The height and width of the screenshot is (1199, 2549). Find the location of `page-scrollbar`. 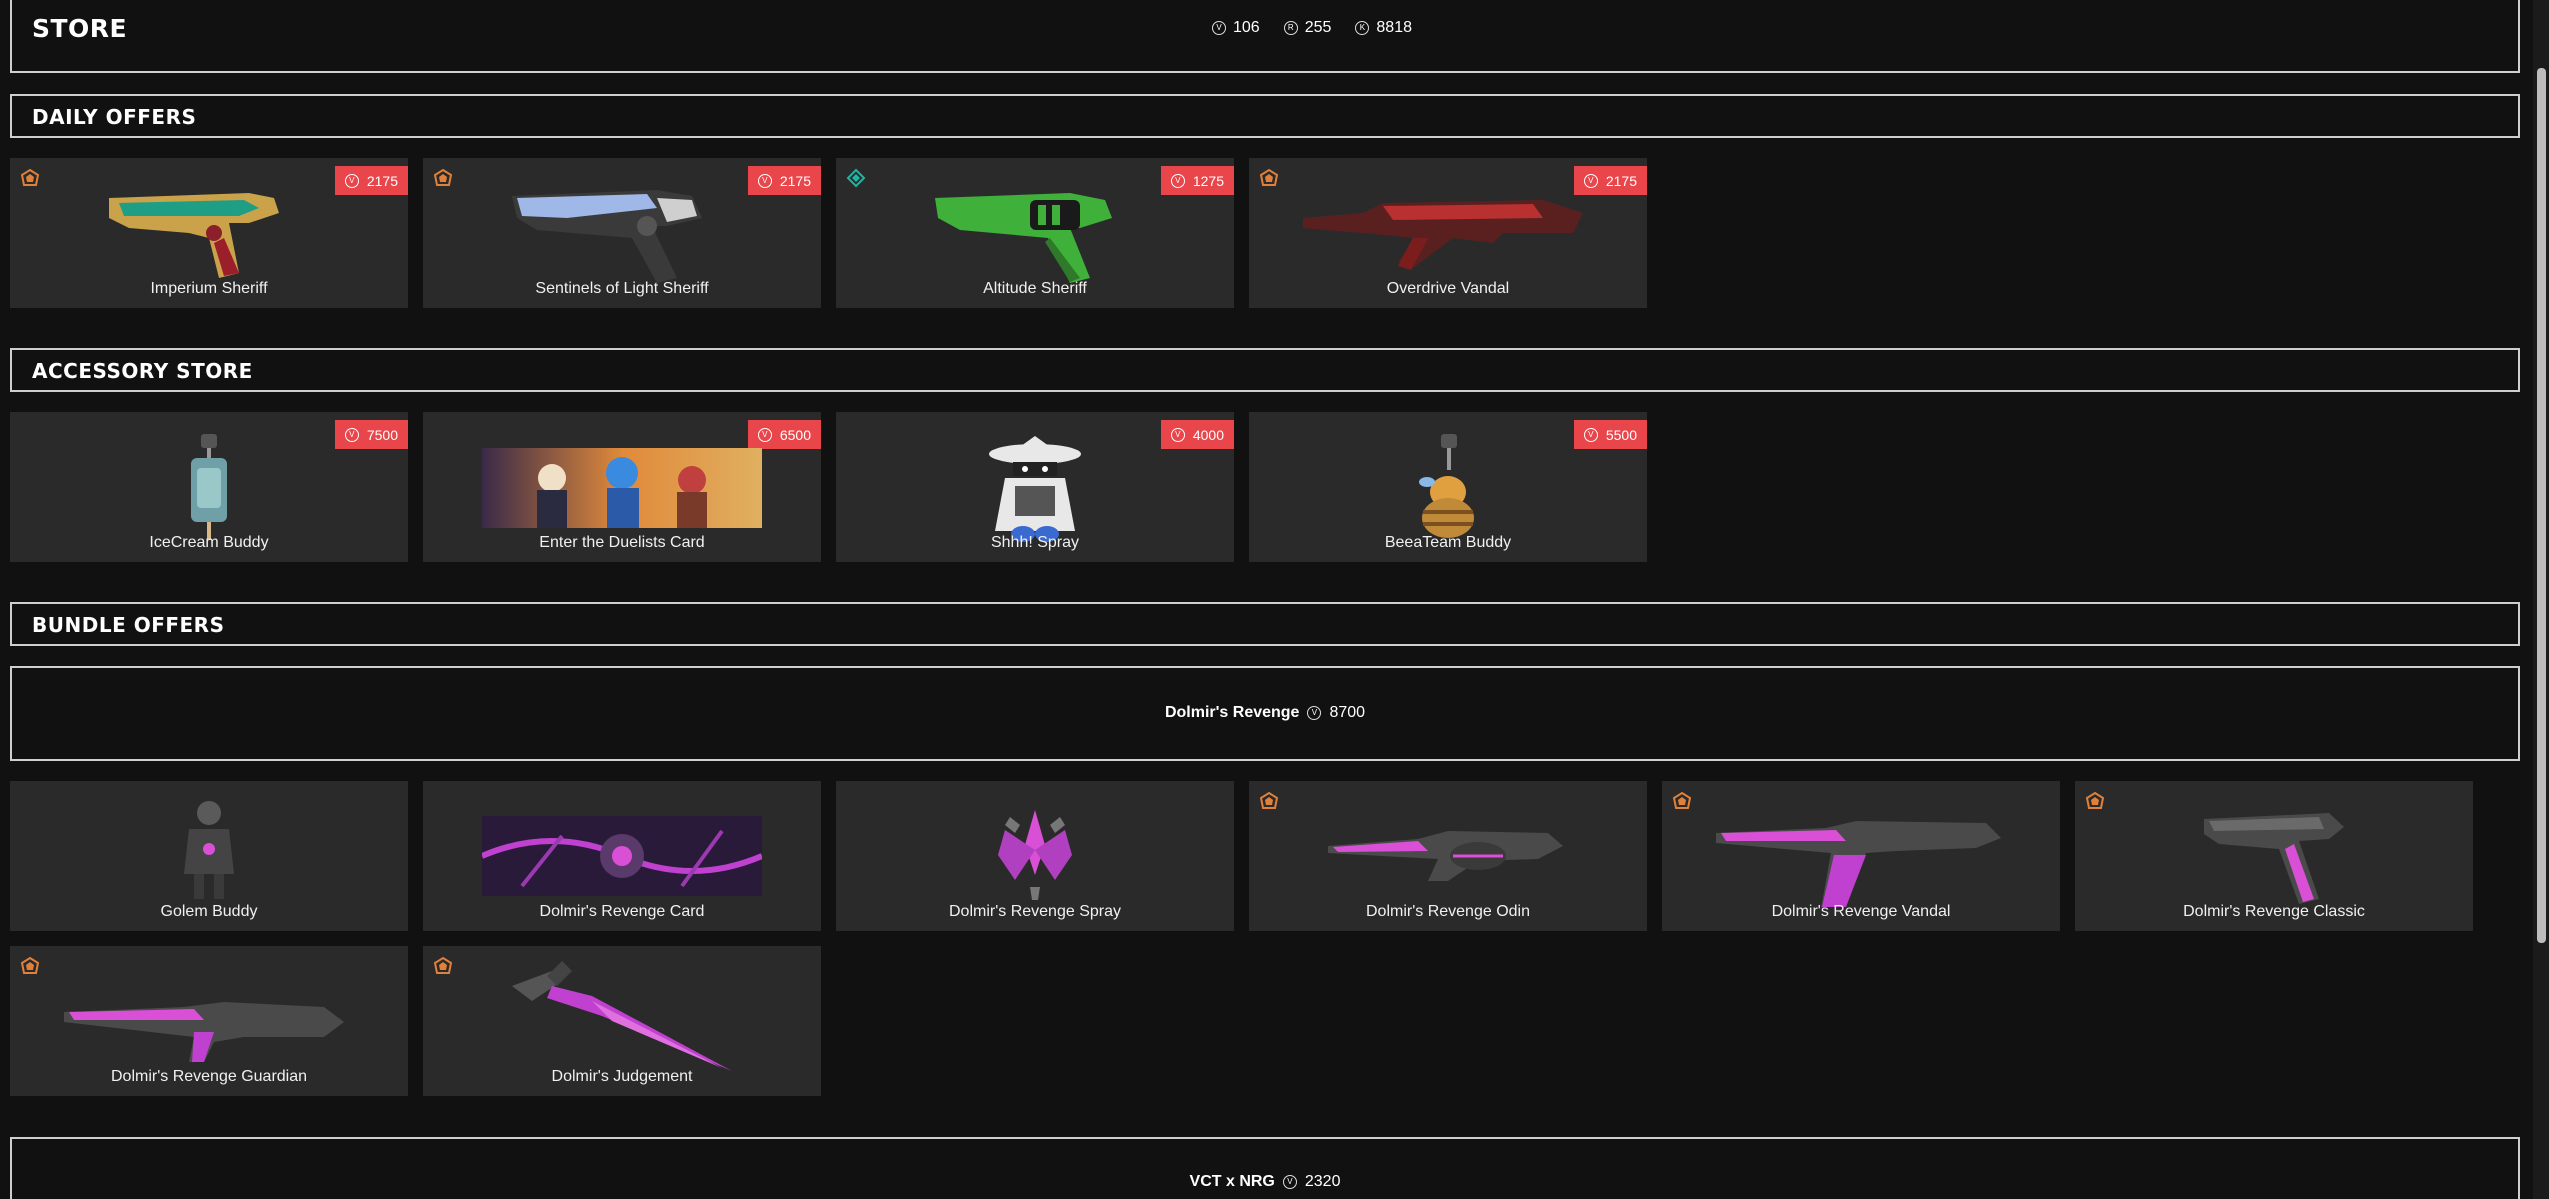

page-scrollbar is located at coordinates (2541, 599).